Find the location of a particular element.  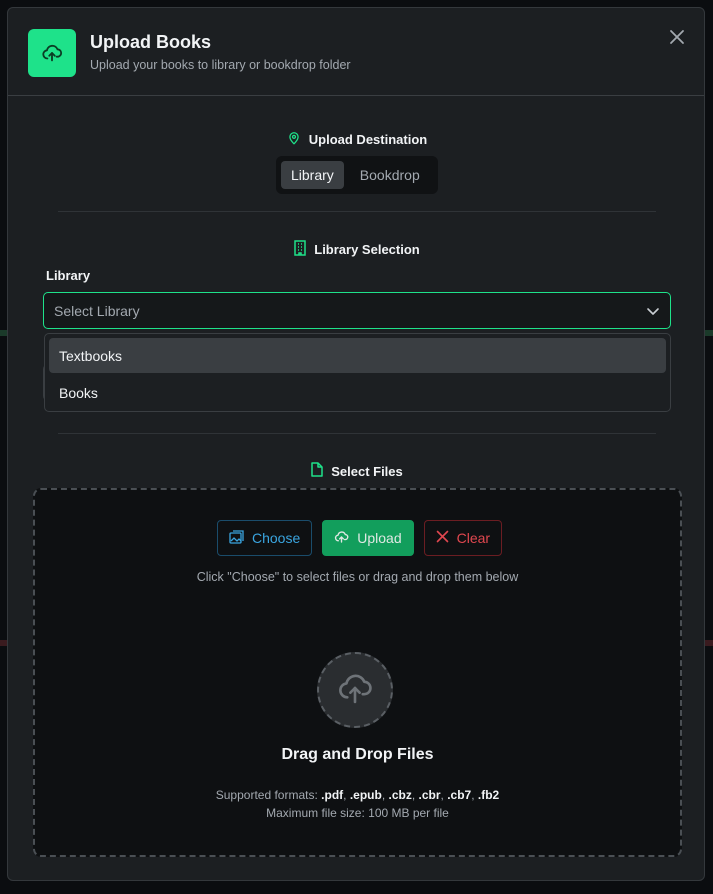

library-field-label: Library is located at coordinates (68, 275).